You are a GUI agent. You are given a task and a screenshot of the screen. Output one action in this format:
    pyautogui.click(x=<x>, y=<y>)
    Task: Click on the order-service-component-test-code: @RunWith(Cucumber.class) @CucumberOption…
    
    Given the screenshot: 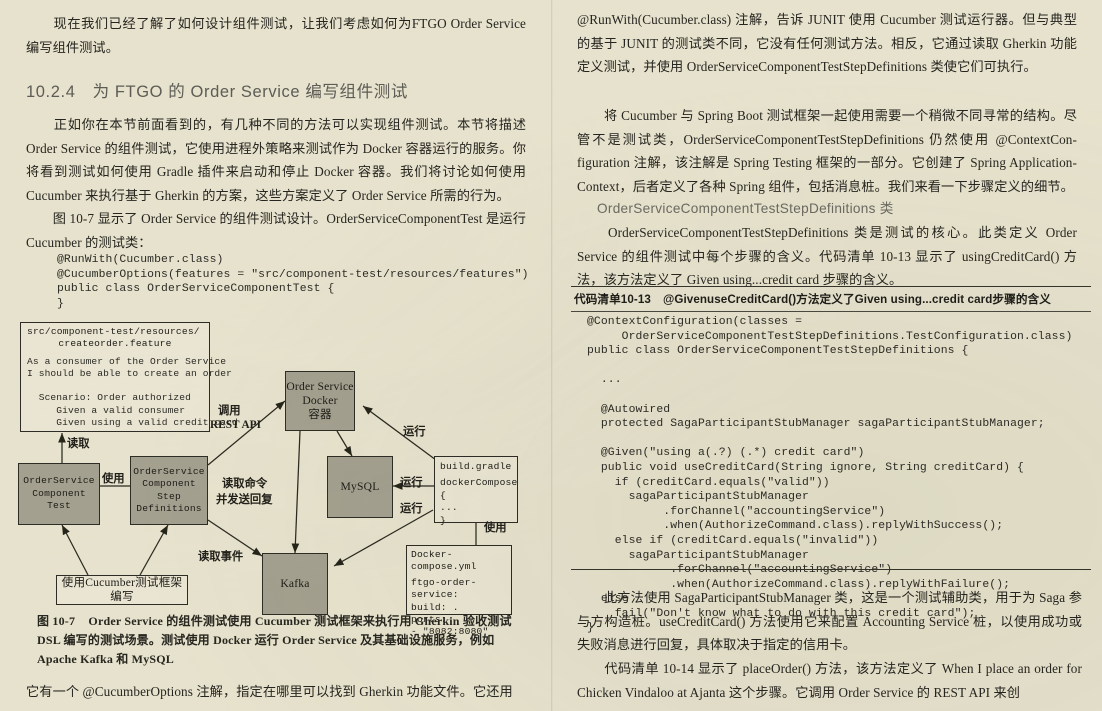 What is the action you would take?
    pyautogui.click(x=293, y=282)
    